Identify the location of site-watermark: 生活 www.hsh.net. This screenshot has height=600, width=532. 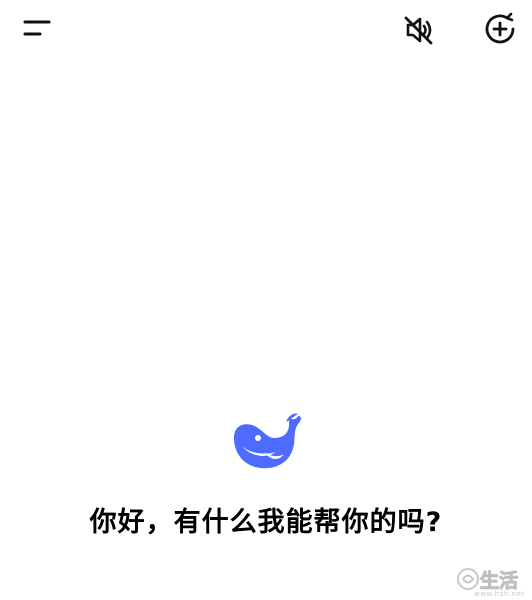
(494, 581).